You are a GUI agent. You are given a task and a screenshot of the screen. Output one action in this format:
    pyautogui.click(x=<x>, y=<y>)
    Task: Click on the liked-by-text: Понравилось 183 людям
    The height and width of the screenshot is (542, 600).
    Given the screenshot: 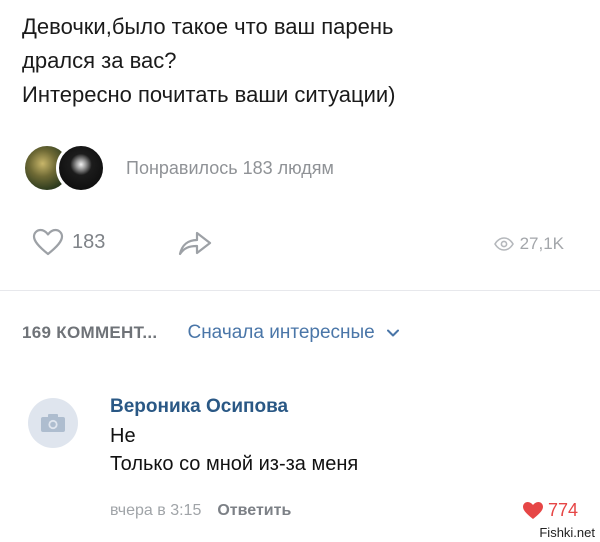 What is the action you would take?
    pyautogui.click(x=230, y=168)
    